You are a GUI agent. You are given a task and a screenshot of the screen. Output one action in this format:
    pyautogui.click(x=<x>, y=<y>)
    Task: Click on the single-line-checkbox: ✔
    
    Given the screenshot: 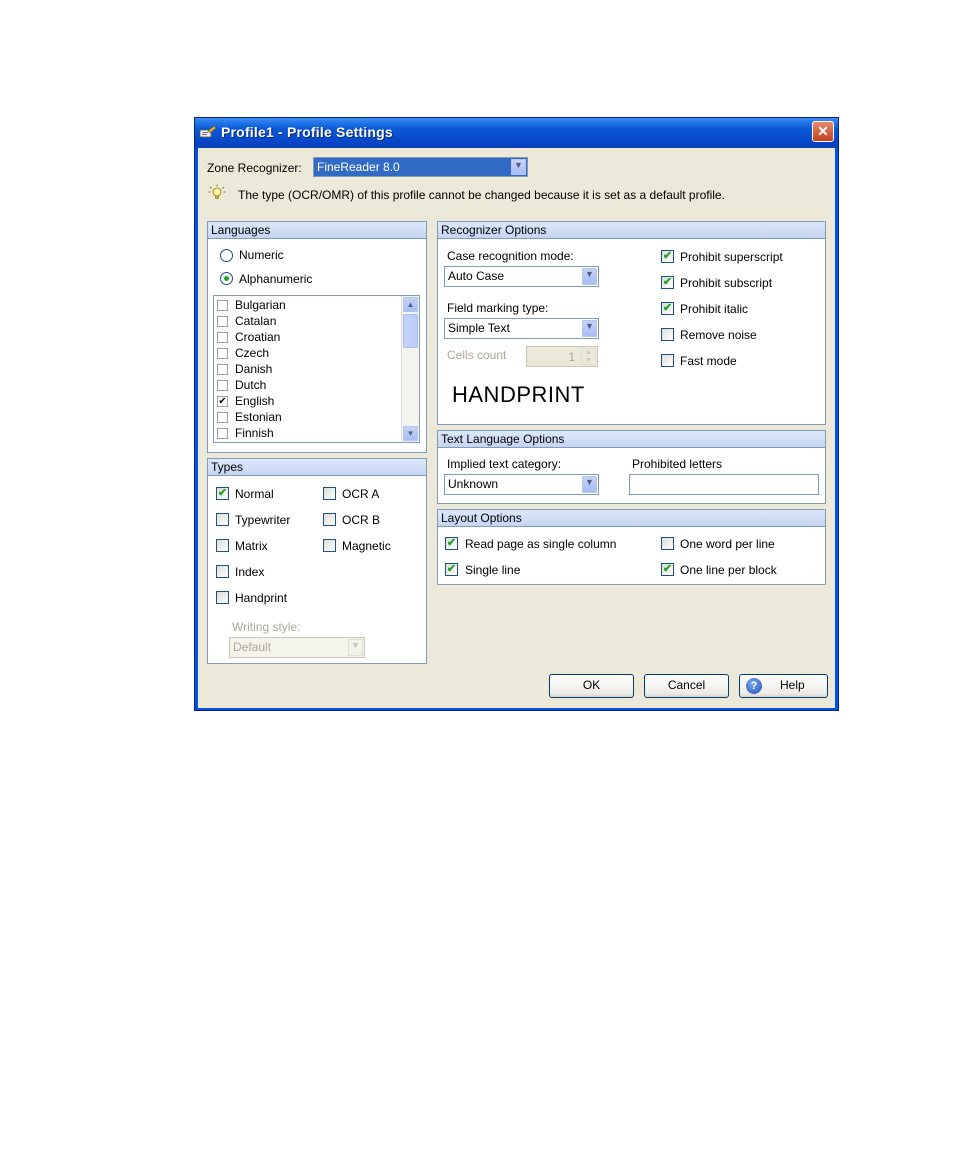 What is the action you would take?
    pyautogui.click(x=451, y=569)
    